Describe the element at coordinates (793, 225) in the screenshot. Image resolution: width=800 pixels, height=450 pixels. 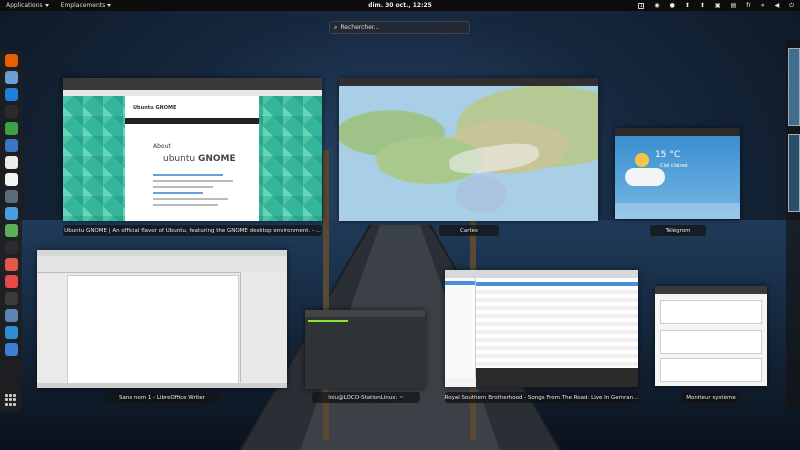
I see `workspace-switcher` at that location.